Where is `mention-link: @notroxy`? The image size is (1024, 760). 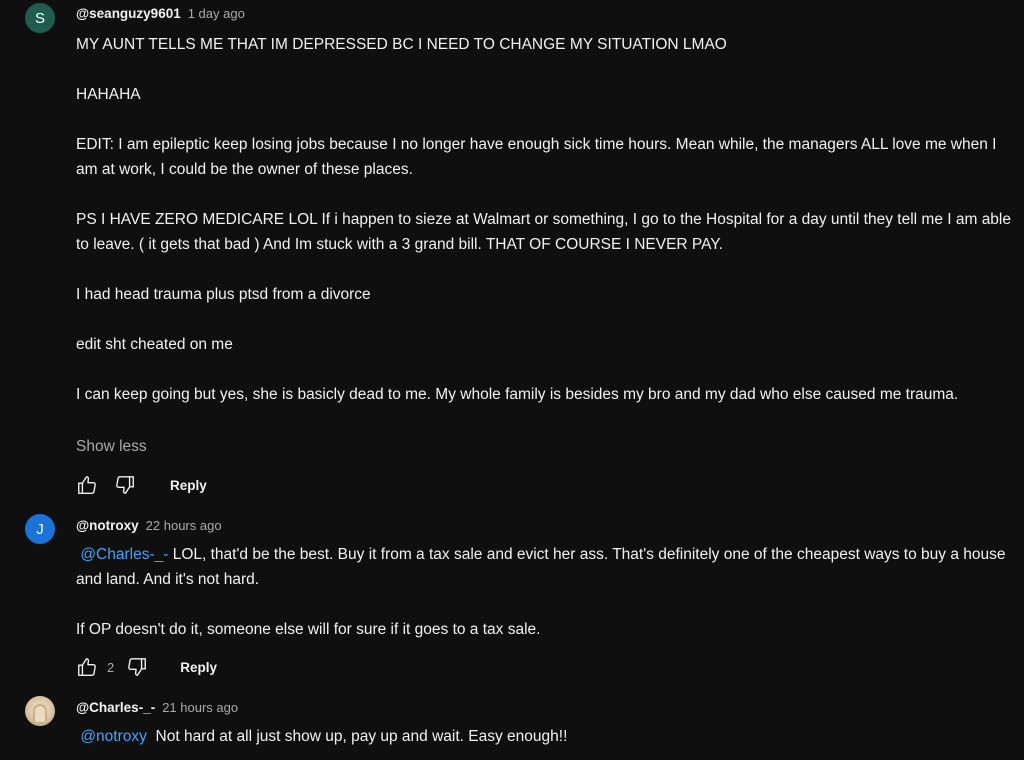 mention-link: @notroxy is located at coordinates (113, 736).